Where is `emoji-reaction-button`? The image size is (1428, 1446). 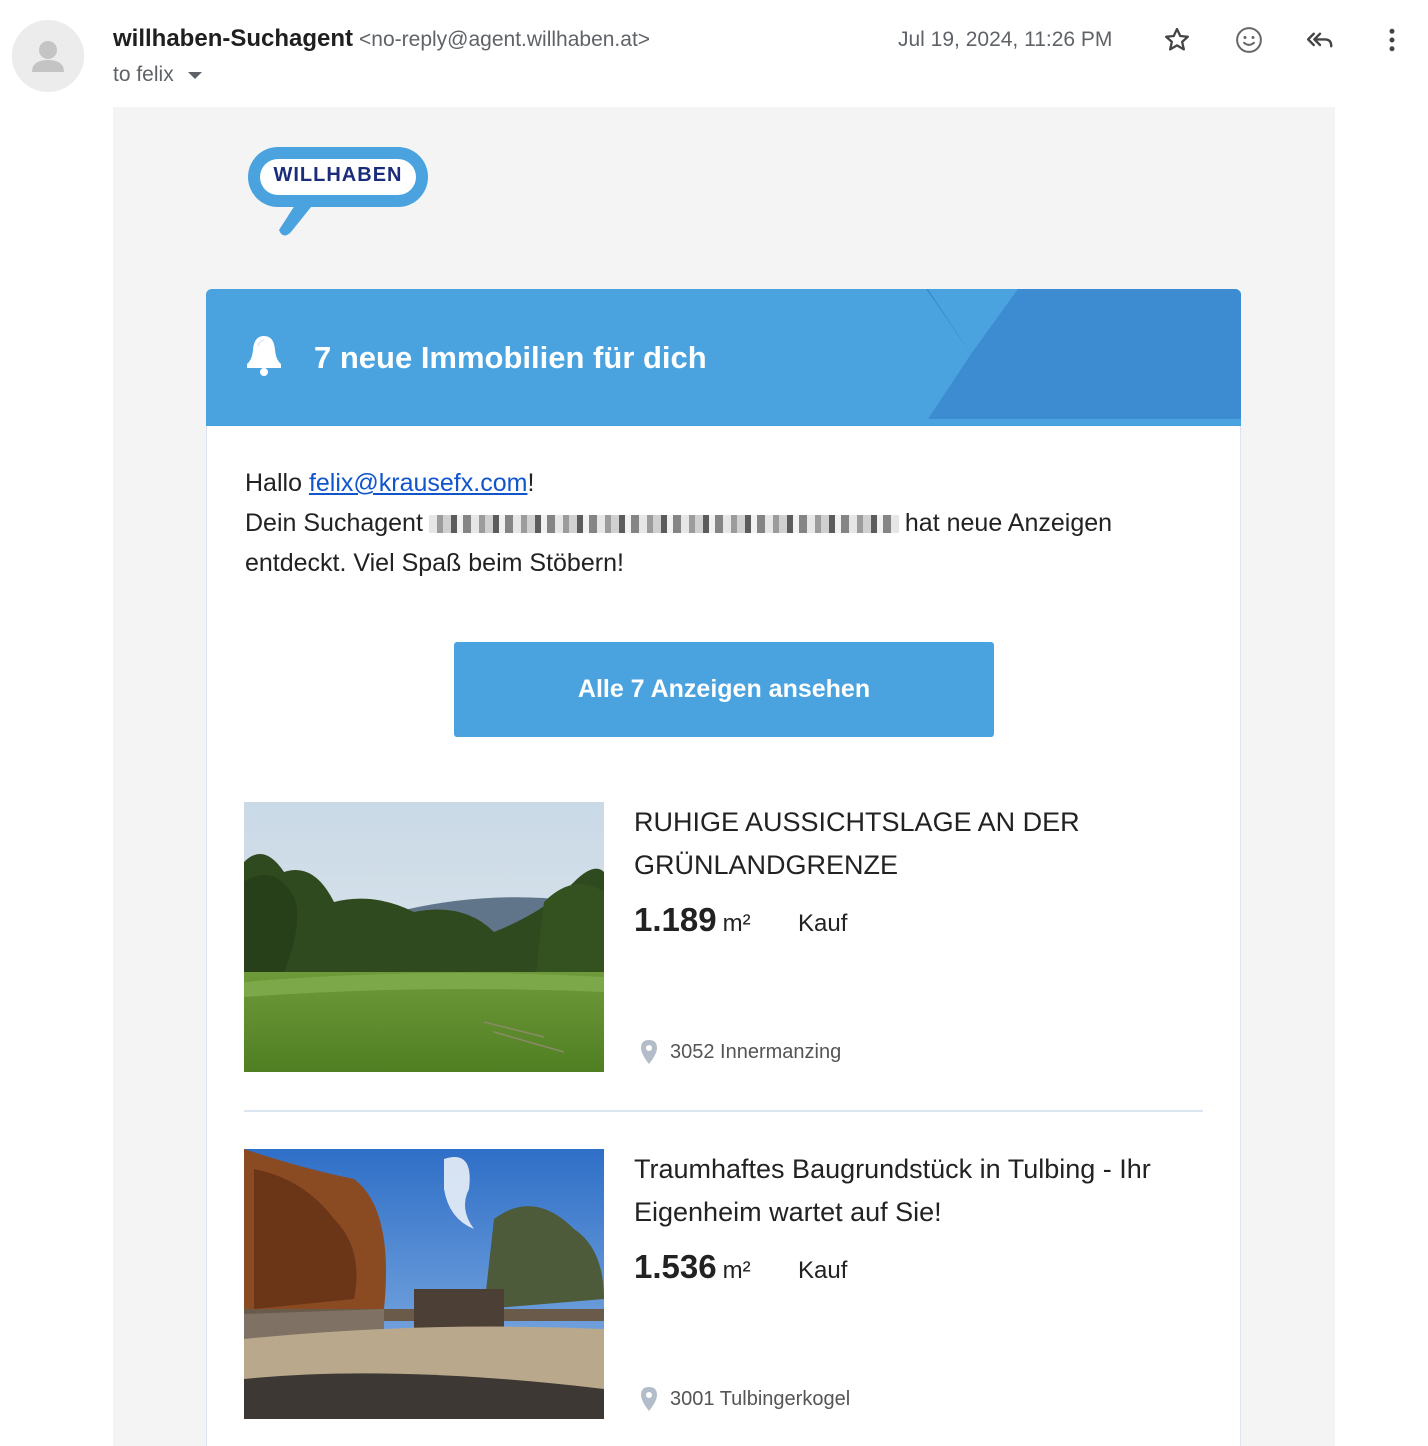 emoji-reaction-button is located at coordinates (1249, 40).